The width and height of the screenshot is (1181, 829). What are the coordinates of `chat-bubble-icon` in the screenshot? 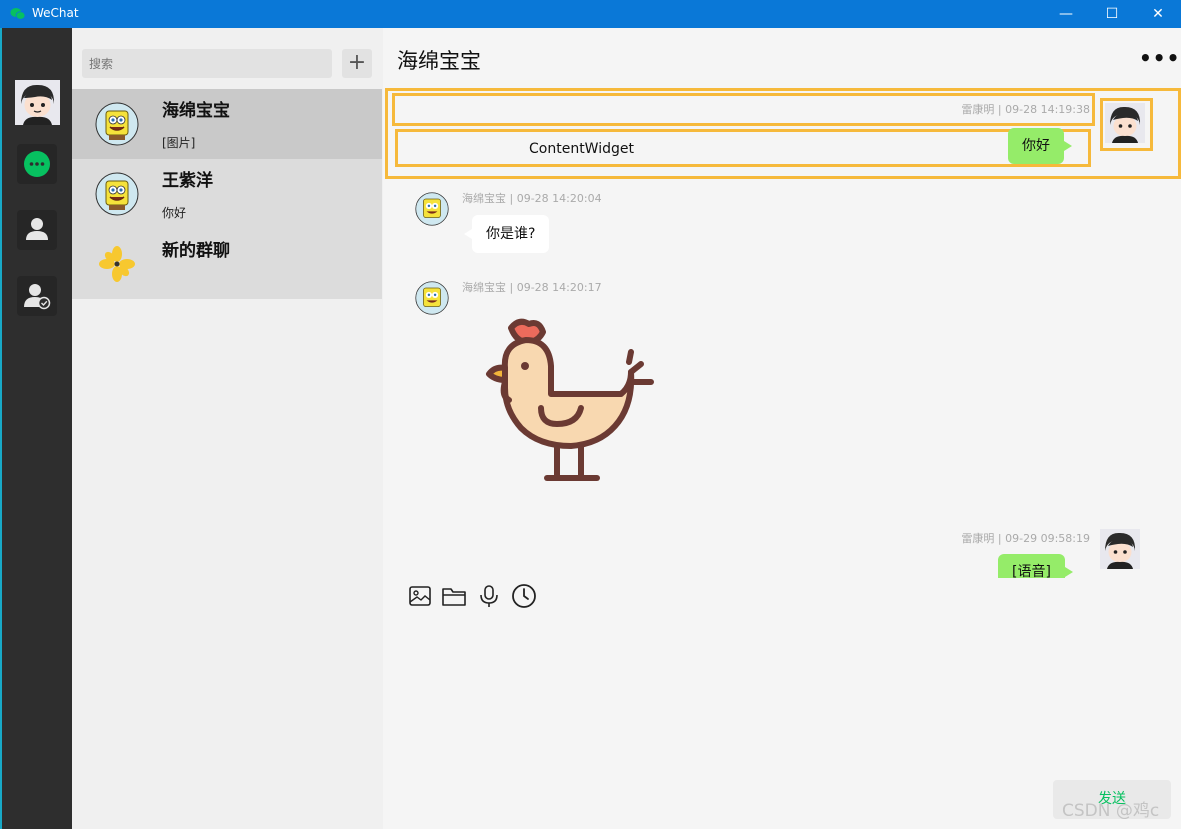 It's located at (37, 164).